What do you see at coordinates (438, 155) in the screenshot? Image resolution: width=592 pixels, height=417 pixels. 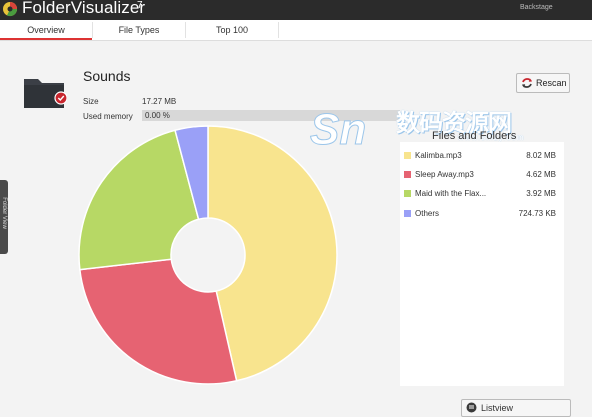 I see `legend-item-name: Kalimba.mp3` at bounding box center [438, 155].